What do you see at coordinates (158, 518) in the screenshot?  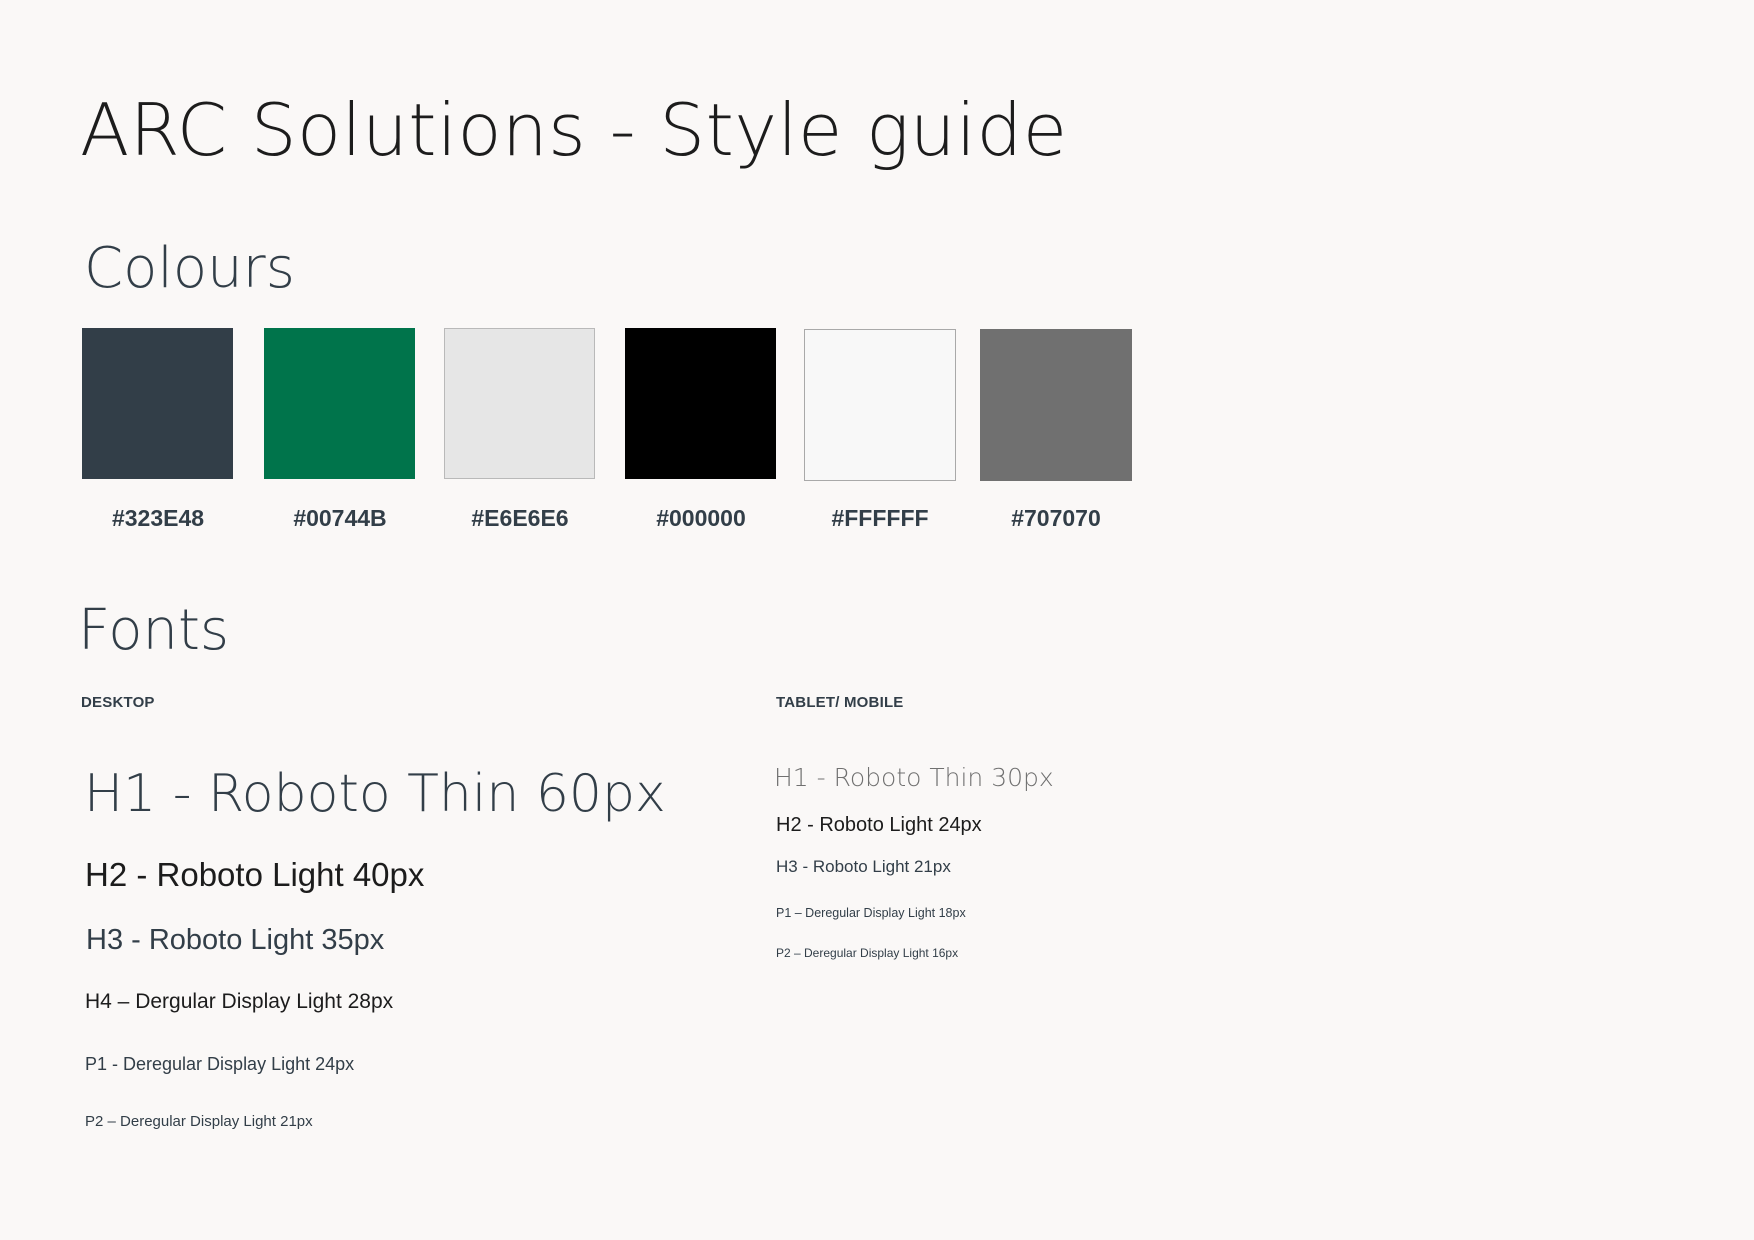 I see `swatch-hex-label: #323E48` at bounding box center [158, 518].